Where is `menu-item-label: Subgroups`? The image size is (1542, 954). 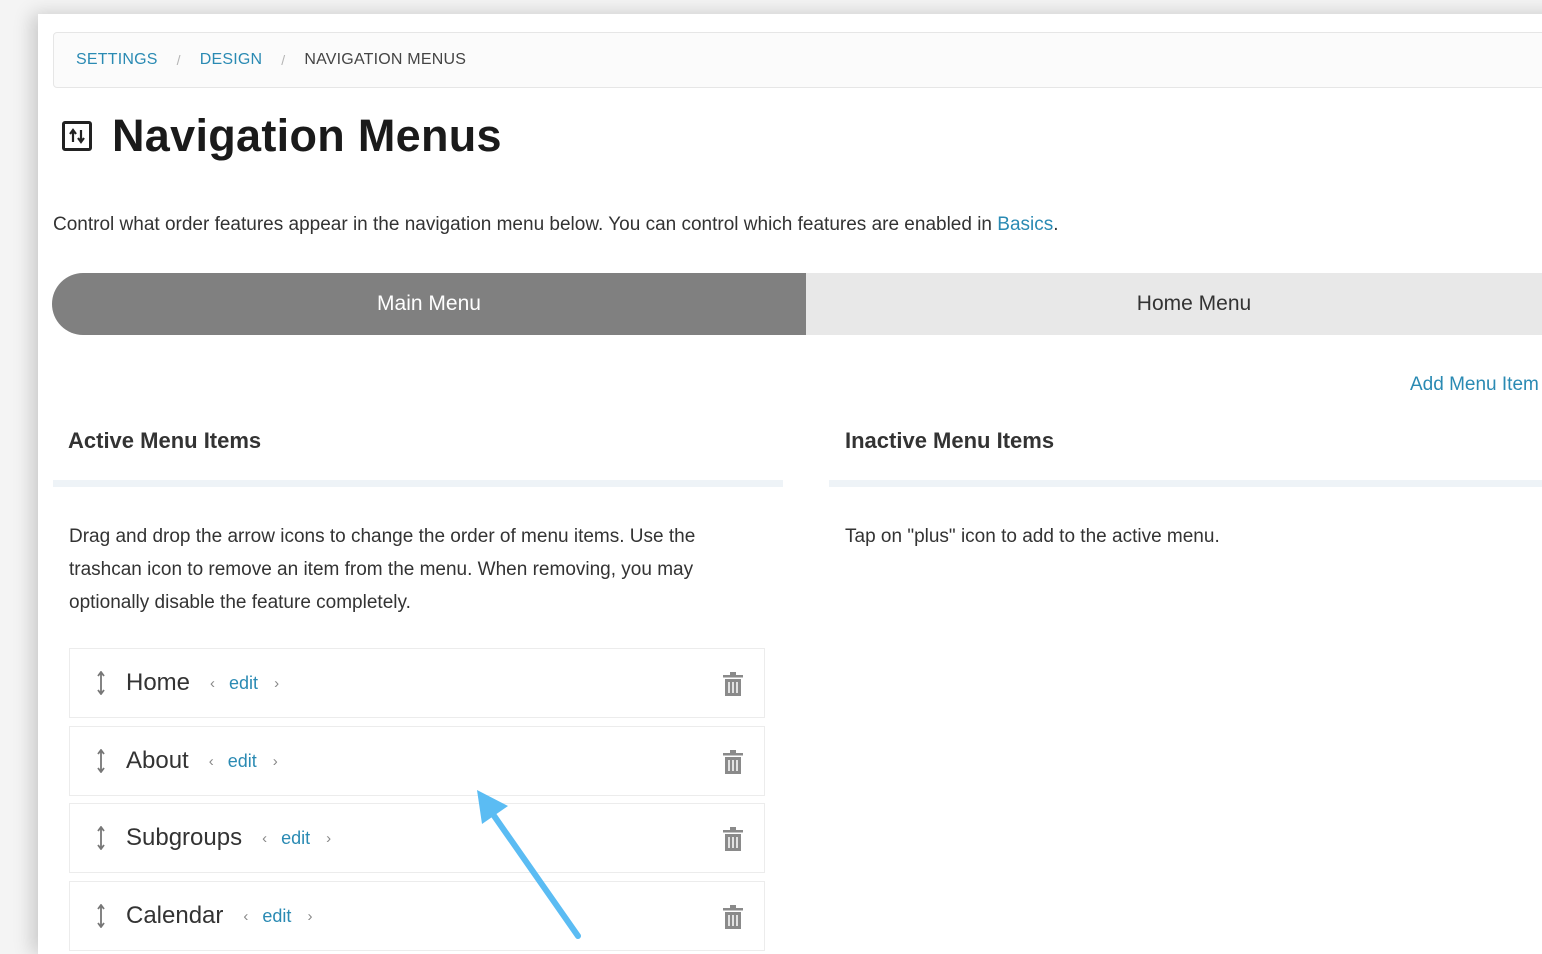
menu-item-label: Subgroups is located at coordinates (184, 837).